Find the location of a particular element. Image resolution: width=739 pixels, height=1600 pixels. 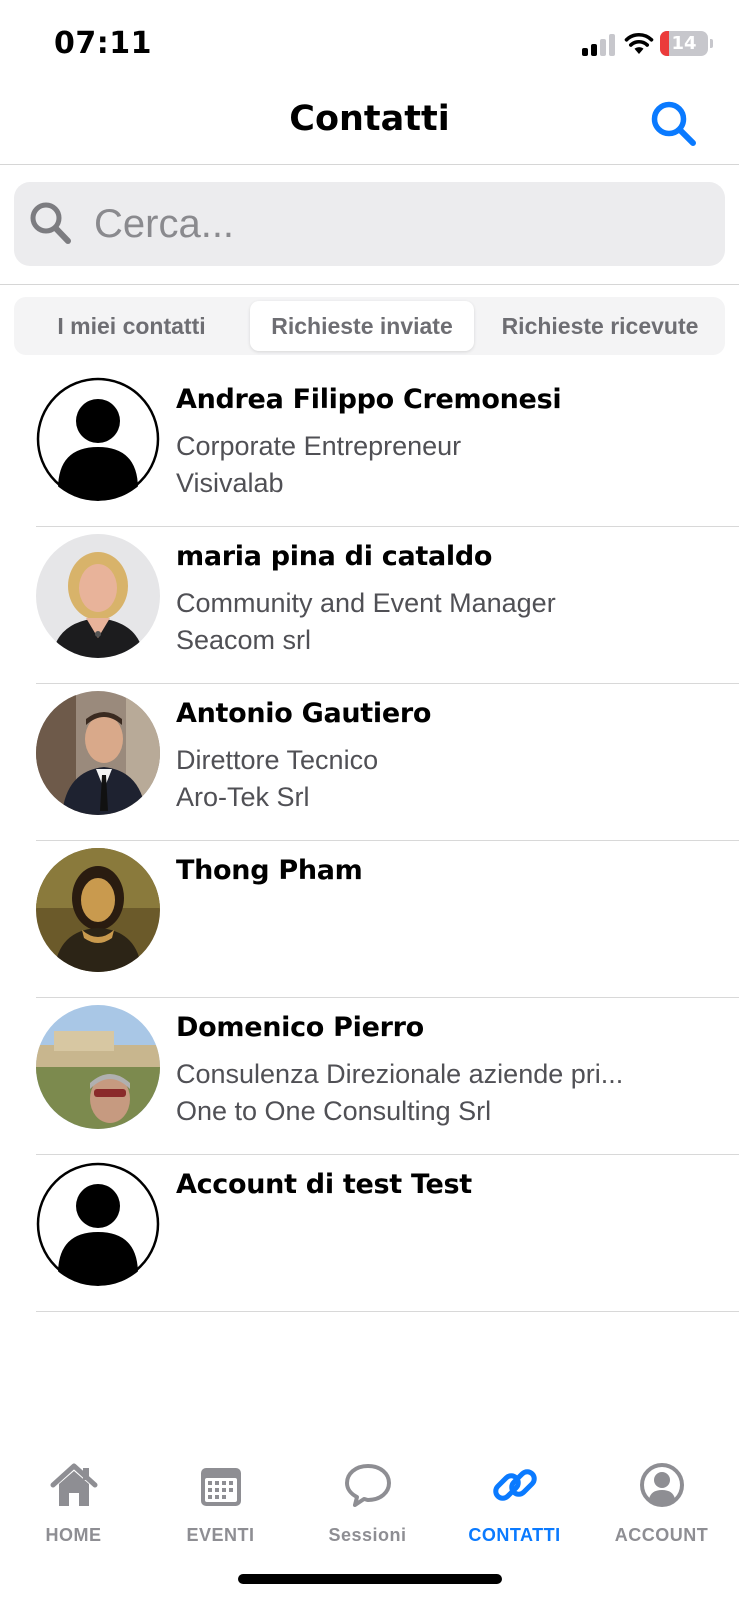

link-icon is located at coordinates (514, 1485).